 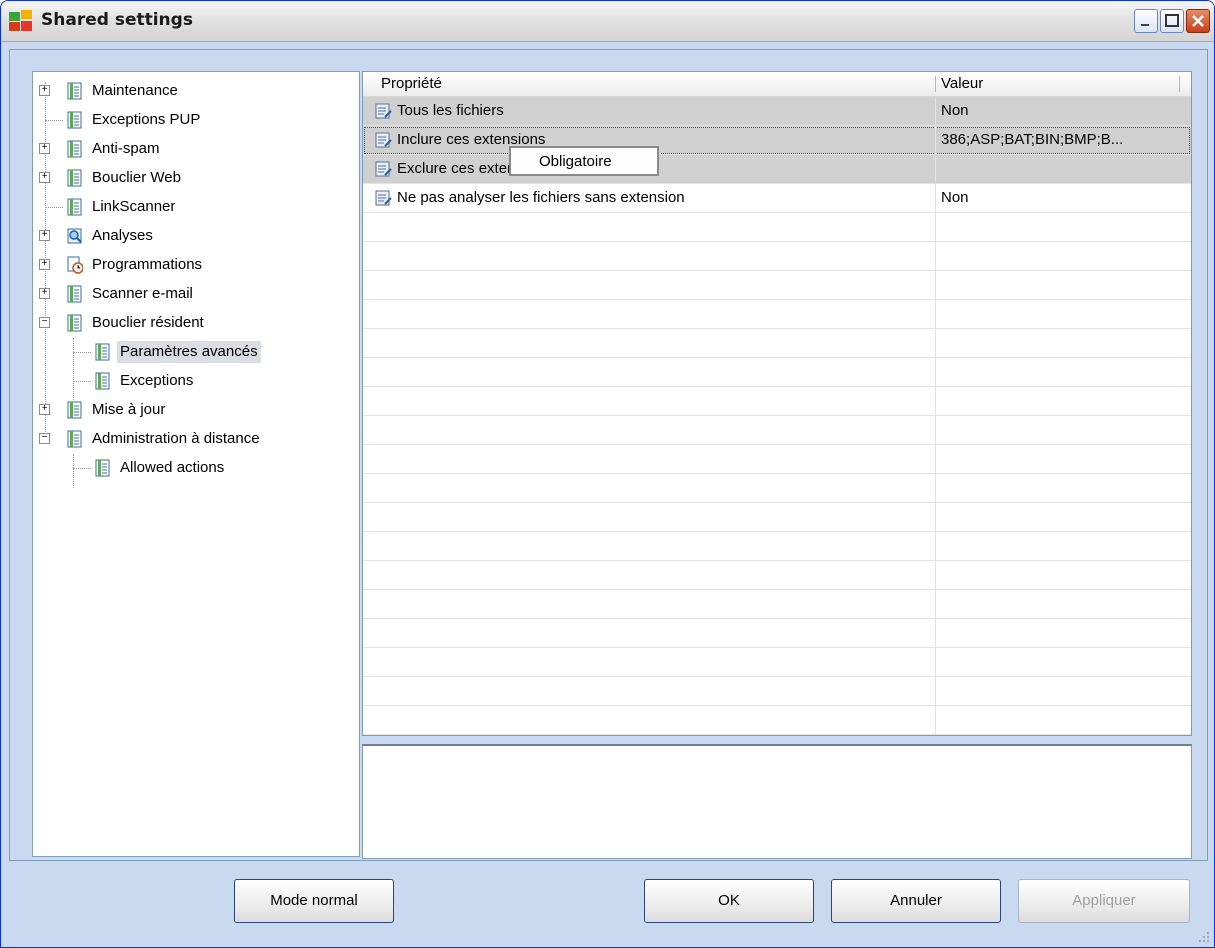 I want to click on tree-item-label: Programmations, so click(x=147, y=264).